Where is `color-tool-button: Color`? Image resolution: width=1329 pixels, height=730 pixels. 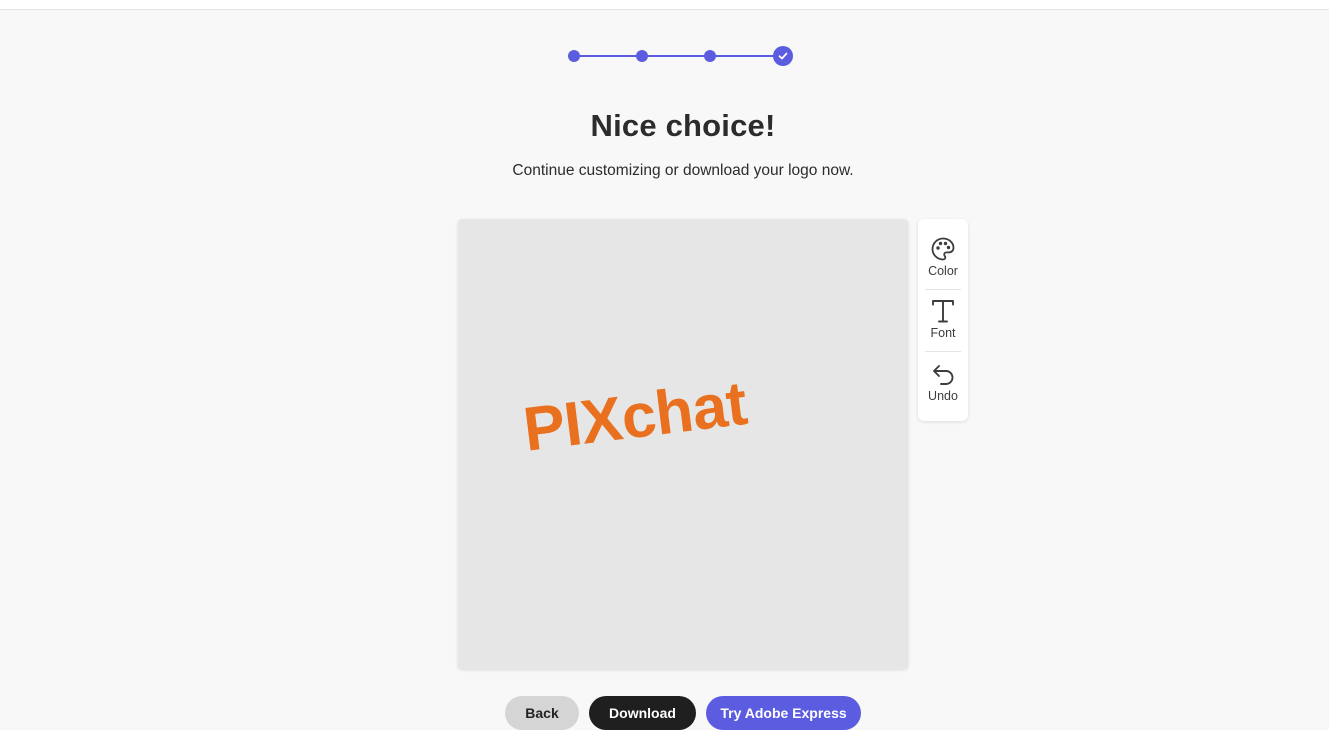
color-tool-button: Color is located at coordinates (943, 258).